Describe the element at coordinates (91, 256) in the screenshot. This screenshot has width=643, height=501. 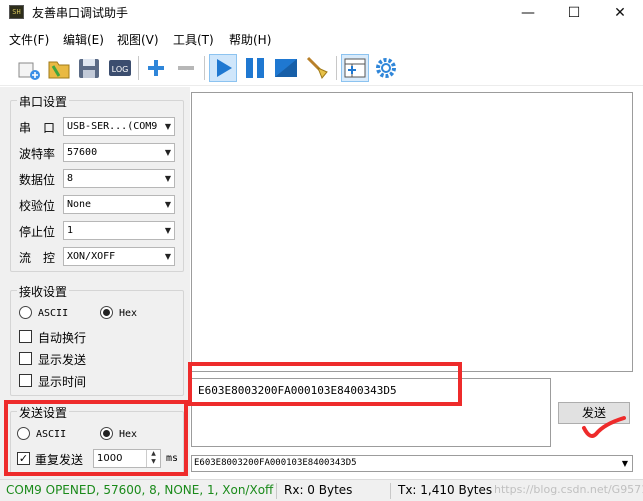
I see `flow-value: XON/XOFF` at that location.